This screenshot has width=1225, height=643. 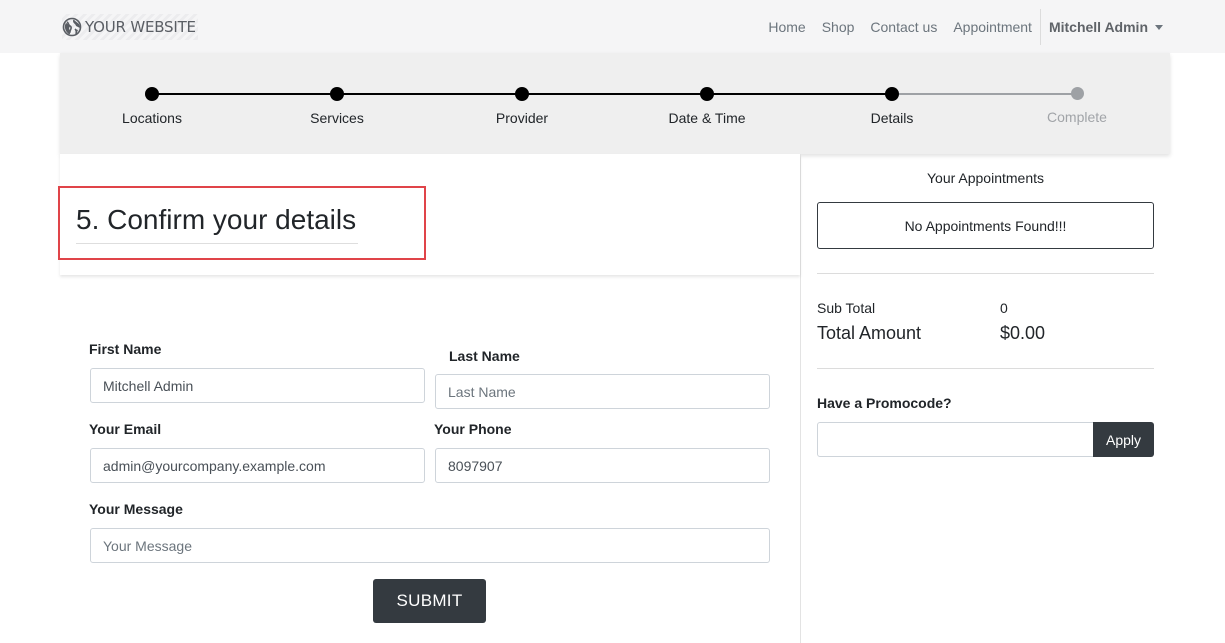 I want to click on step-label: Services, so click(x=337, y=118).